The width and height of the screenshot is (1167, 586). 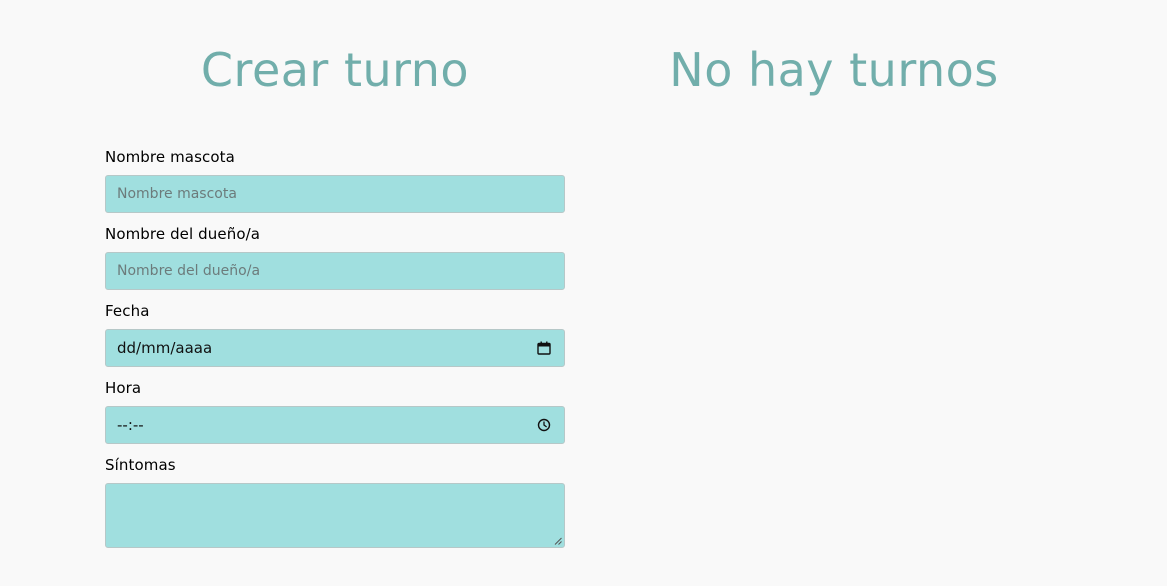 I want to click on time-field: Hora --:--, so click(x=335, y=411).